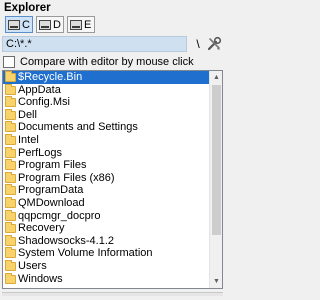 The height and width of the screenshot is (300, 320). What do you see at coordinates (52, 165) in the screenshot?
I see `folder-name: Program Files` at bounding box center [52, 165].